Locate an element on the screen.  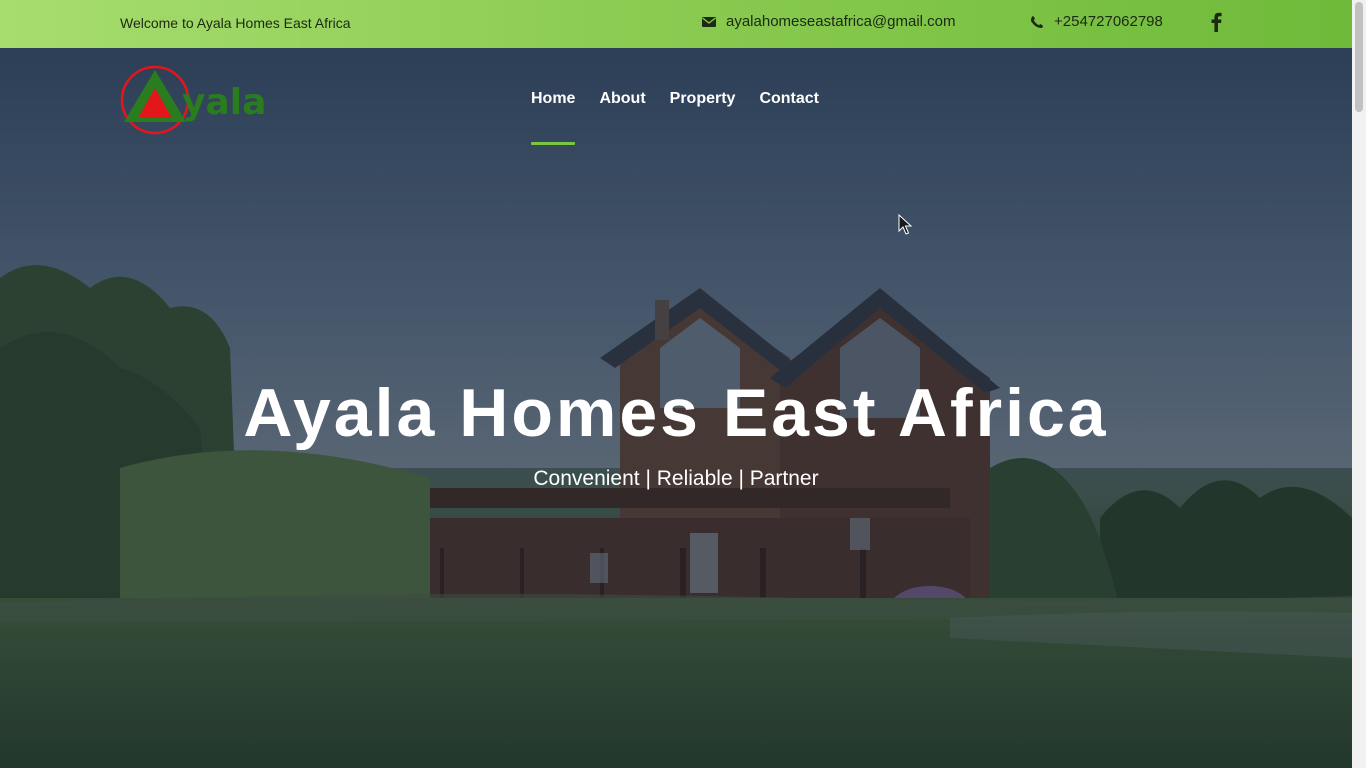
scrollbar-thumb is located at coordinates (1359, 57).